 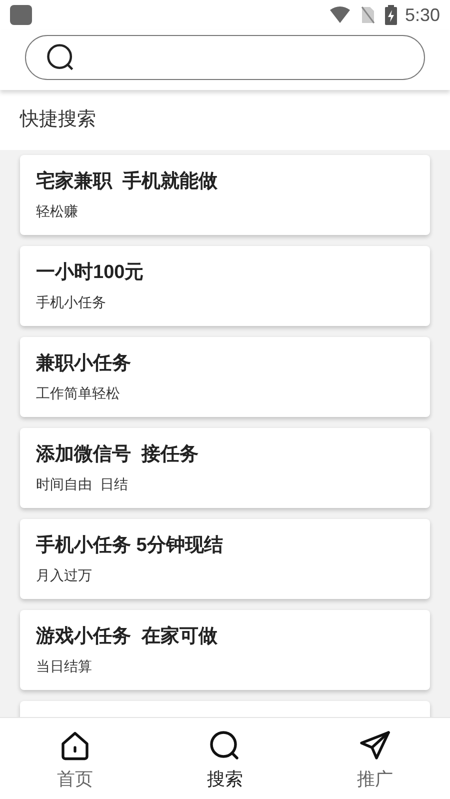 I want to click on task-card: 兼职小任务 工作简单轻松, so click(x=225, y=377).